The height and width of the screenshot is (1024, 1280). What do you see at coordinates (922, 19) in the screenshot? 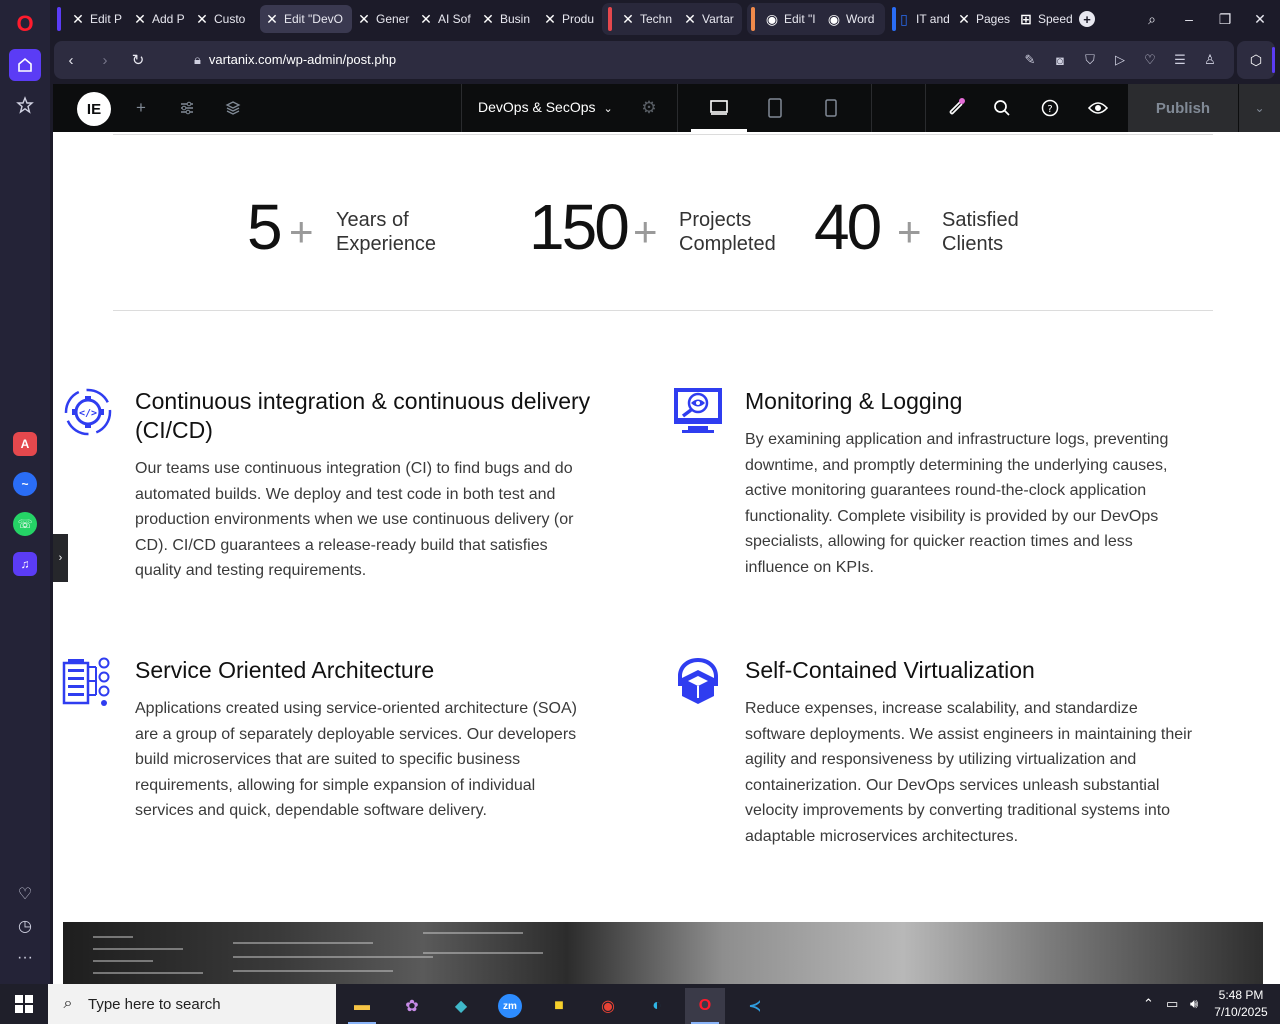
I see `browser-tab: ▯ IT and` at bounding box center [922, 19].